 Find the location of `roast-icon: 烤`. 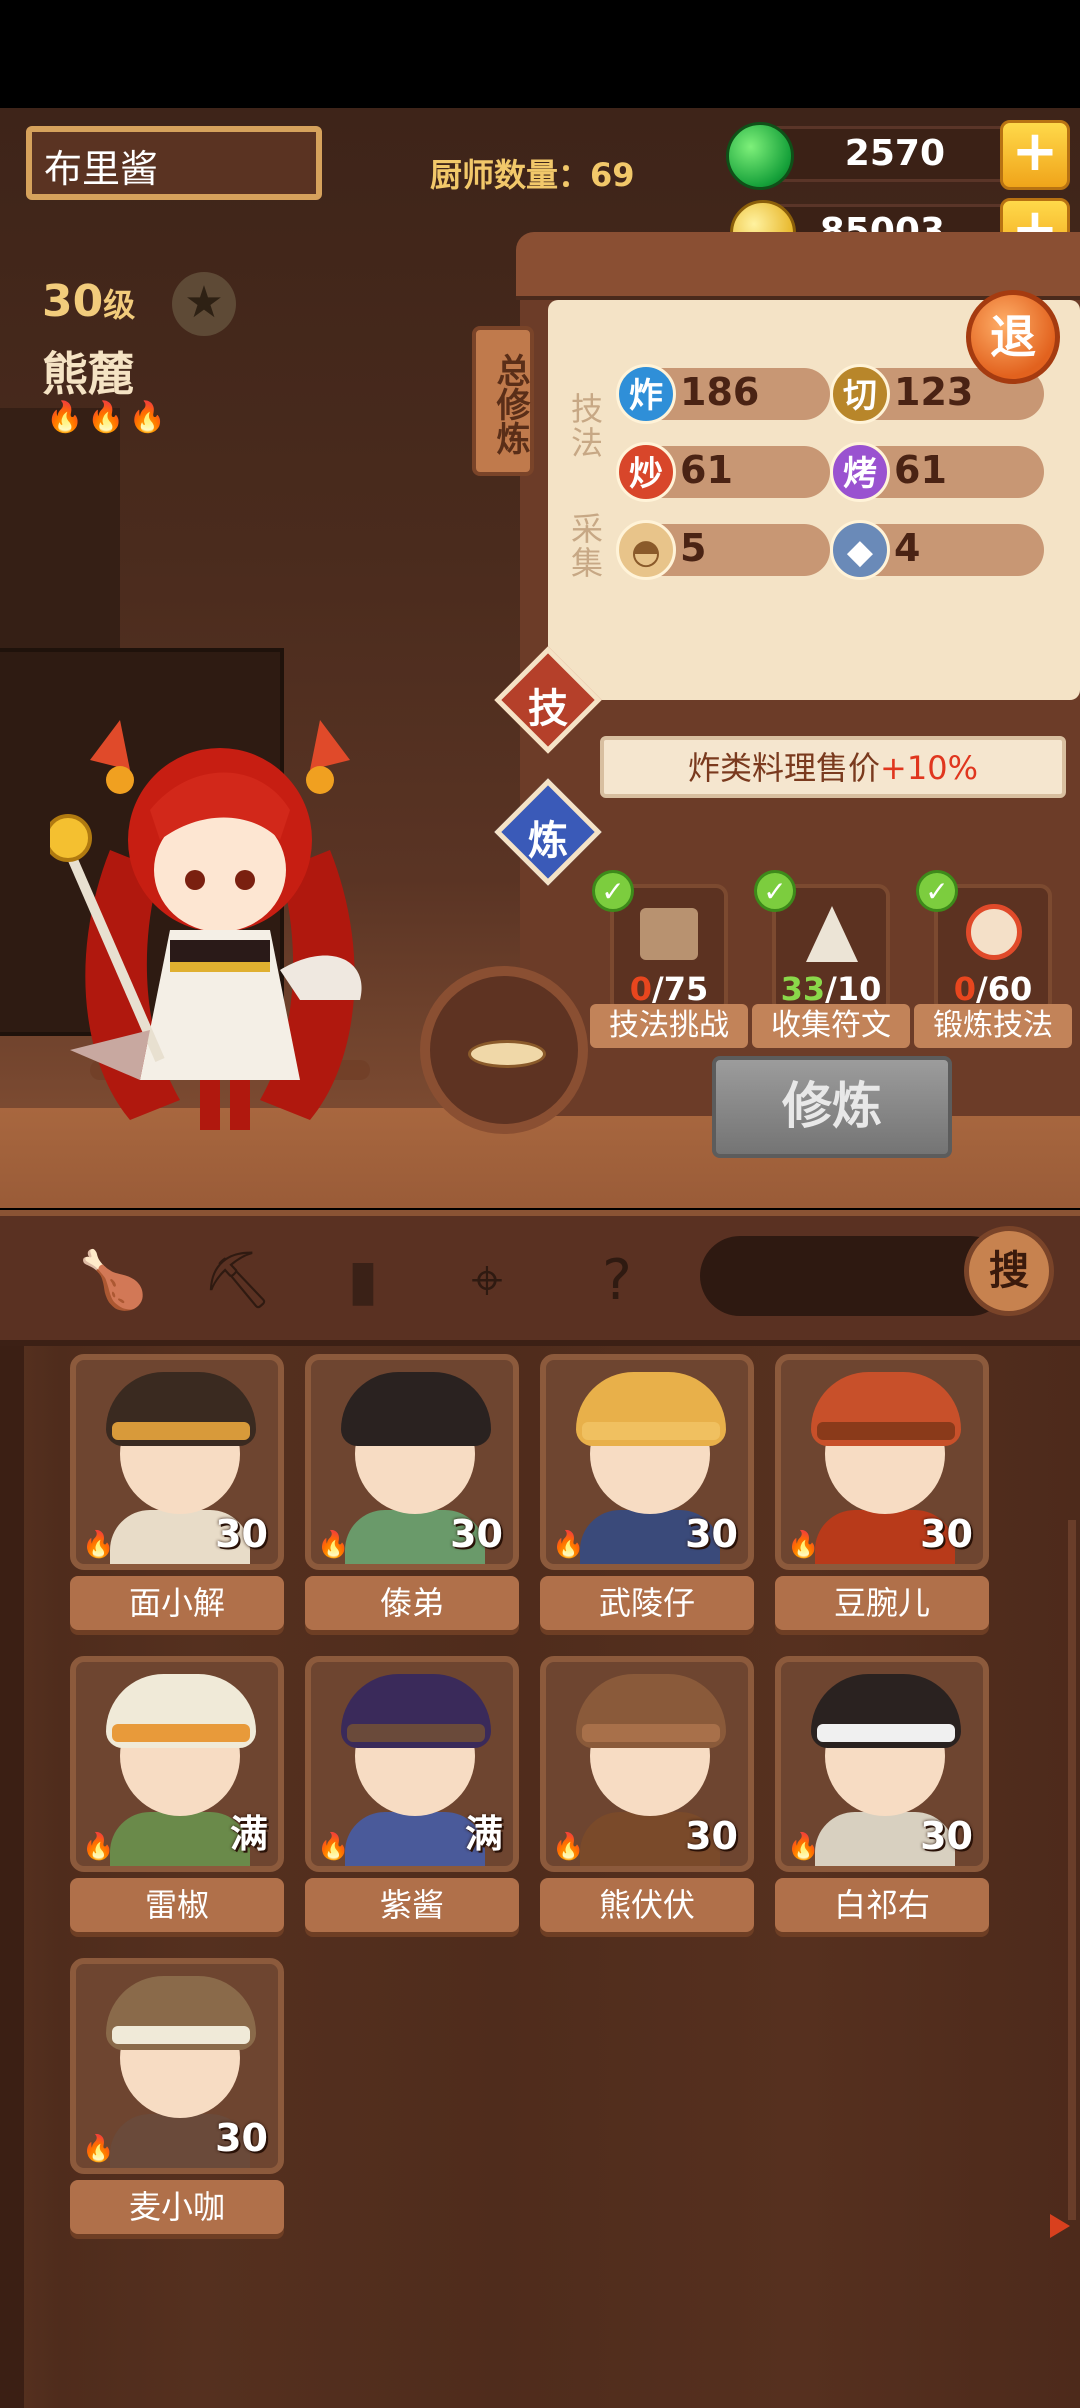

roast-icon: 烤 is located at coordinates (860, 472).